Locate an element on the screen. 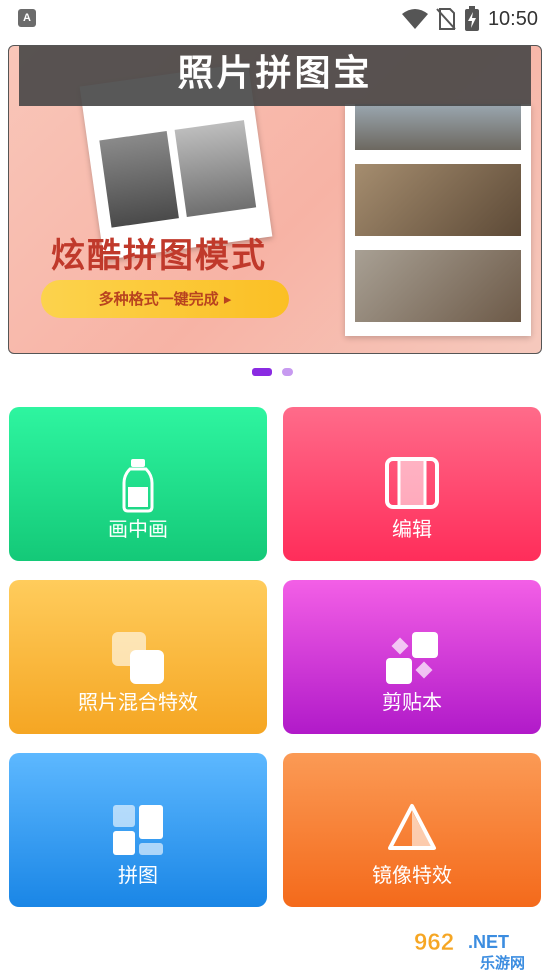  no-sim-icon is located at coordinates (446, 19).